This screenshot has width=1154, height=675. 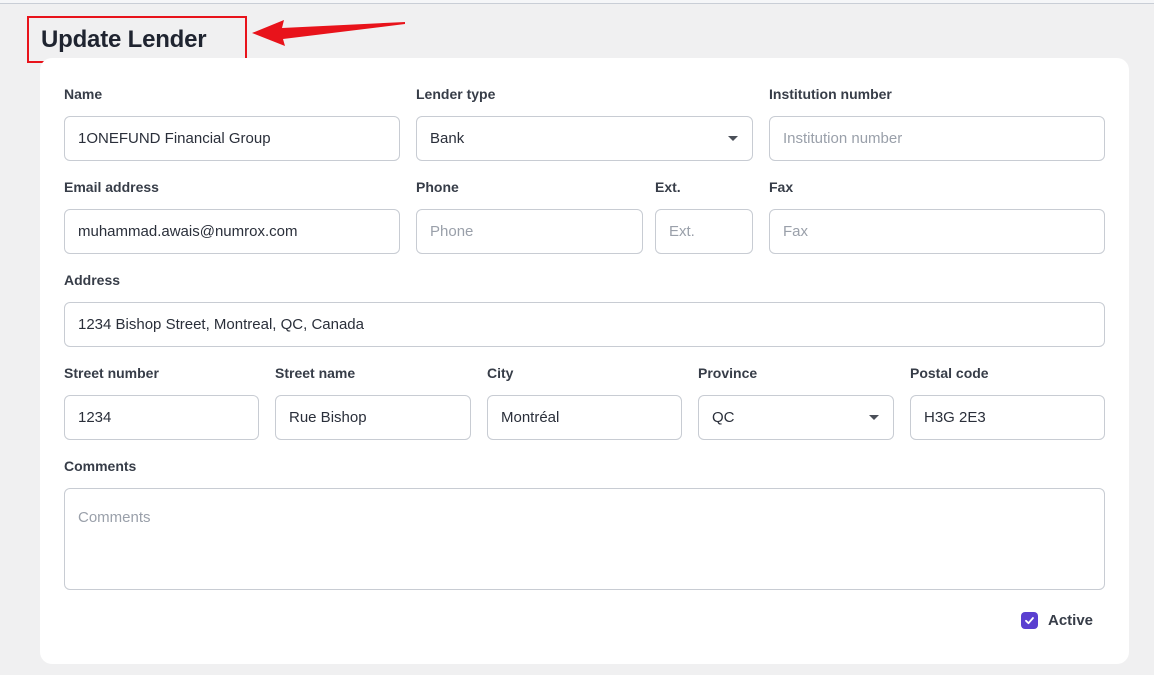 I want to click on comments-textarea, so click(x=584, y=539).